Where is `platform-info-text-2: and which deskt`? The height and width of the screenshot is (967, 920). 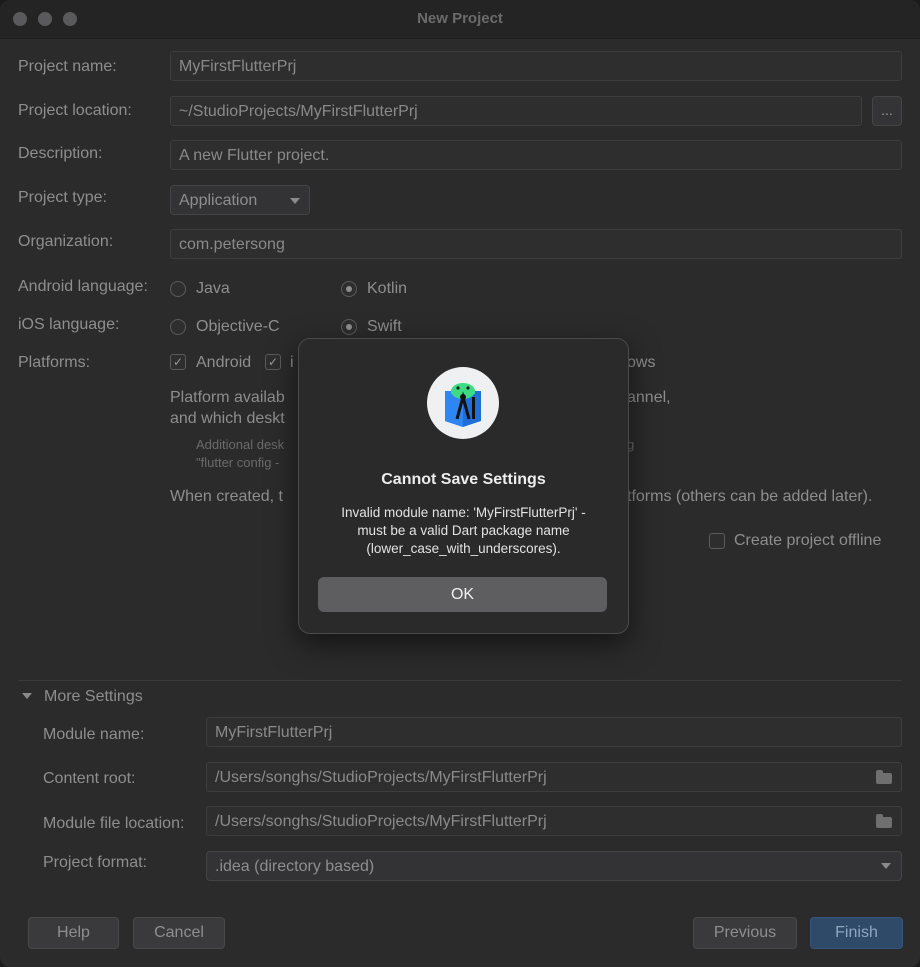
platform-info-text-2: and which deskt is located at coordinates (227, 418).